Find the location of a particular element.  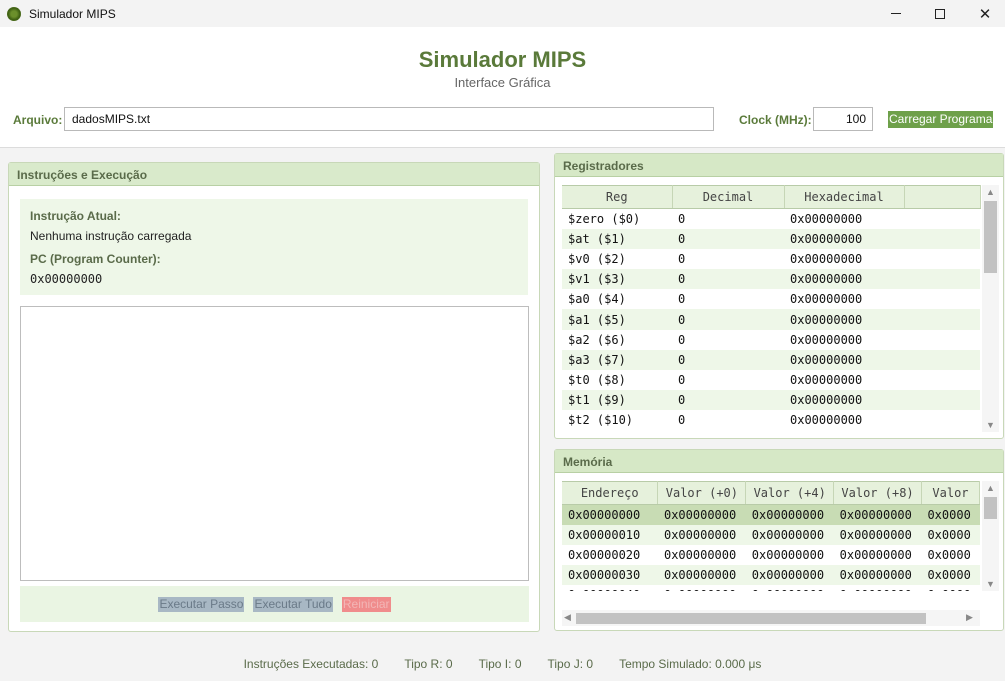

table-cell: 0x00000020 is located at coordinates (604, 554).